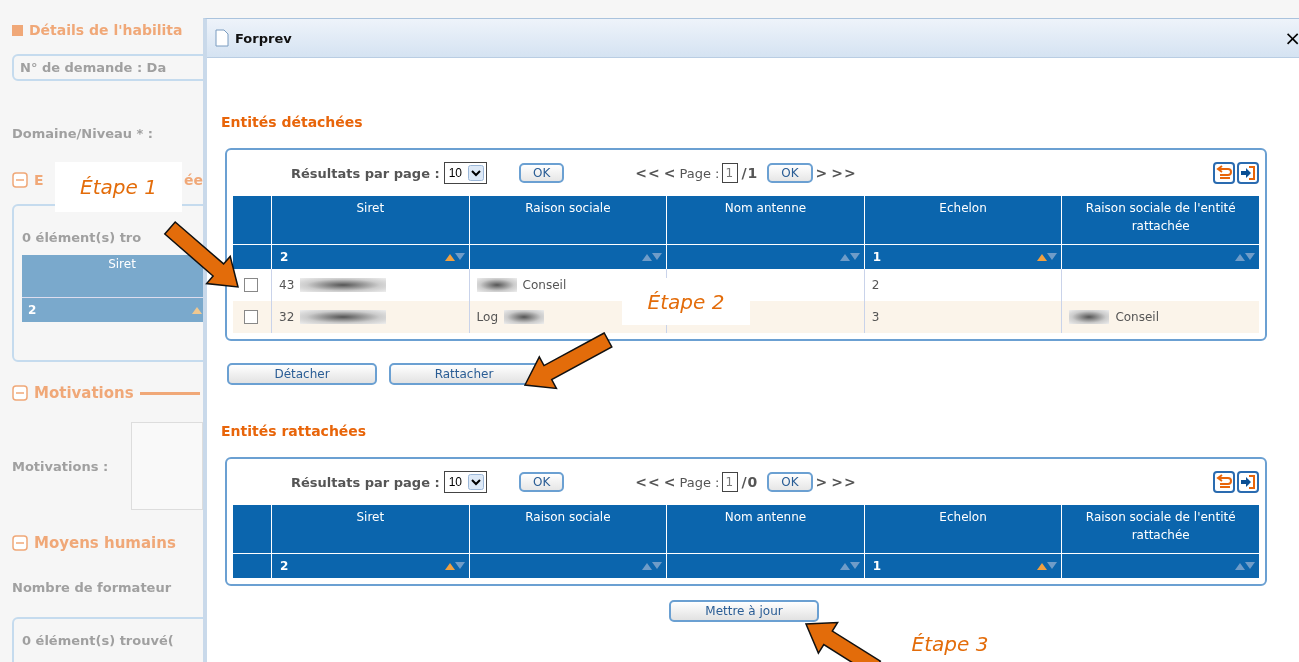  Describe the element at coordinates (82, 237) in the screenshot. I see `result-count: 0 élément(s) tro` at that location.